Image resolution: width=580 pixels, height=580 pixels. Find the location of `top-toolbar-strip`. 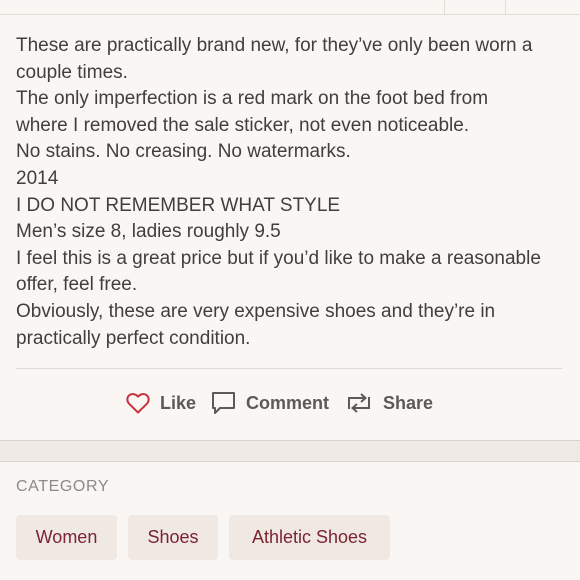

top-toolbar-strip is located at coordinates (290, 7).